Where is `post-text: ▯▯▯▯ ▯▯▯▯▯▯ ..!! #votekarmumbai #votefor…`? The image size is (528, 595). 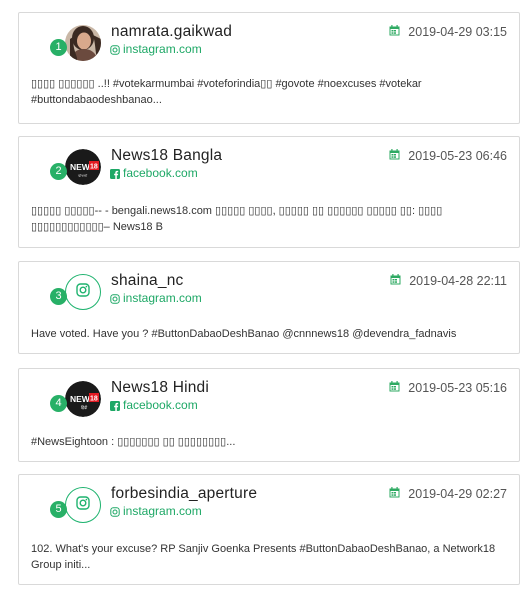 post-text: ▯▯▯▯ ▯▯▯▯▯▯ ..!! #votekarmumbai #votefor… is located at coordinates (226, 92).